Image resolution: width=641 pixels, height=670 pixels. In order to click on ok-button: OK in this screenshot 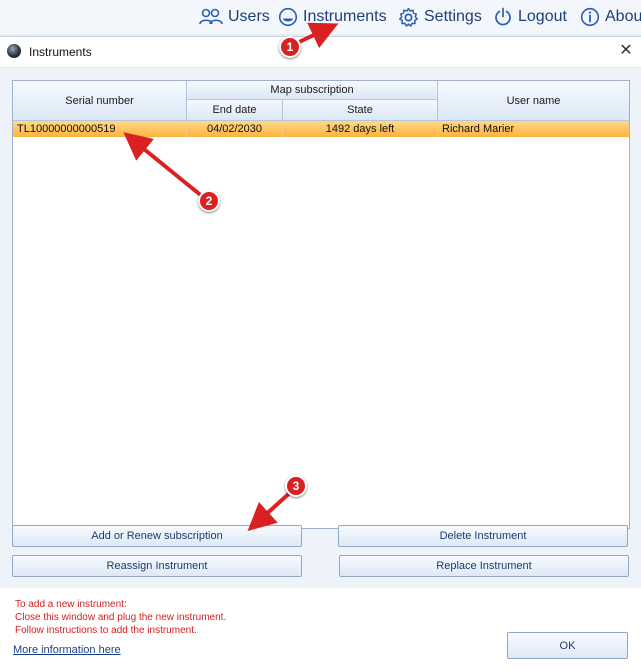, I will do `click(567, 645)`.